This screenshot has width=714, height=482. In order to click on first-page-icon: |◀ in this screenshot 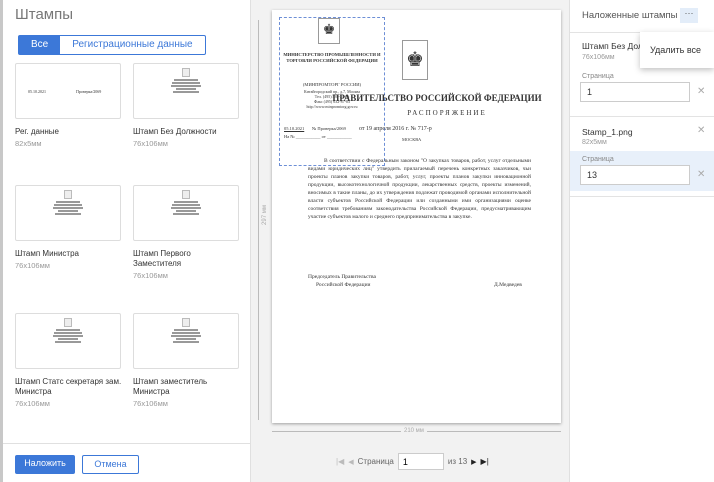, I will do `click(340, 461)`.